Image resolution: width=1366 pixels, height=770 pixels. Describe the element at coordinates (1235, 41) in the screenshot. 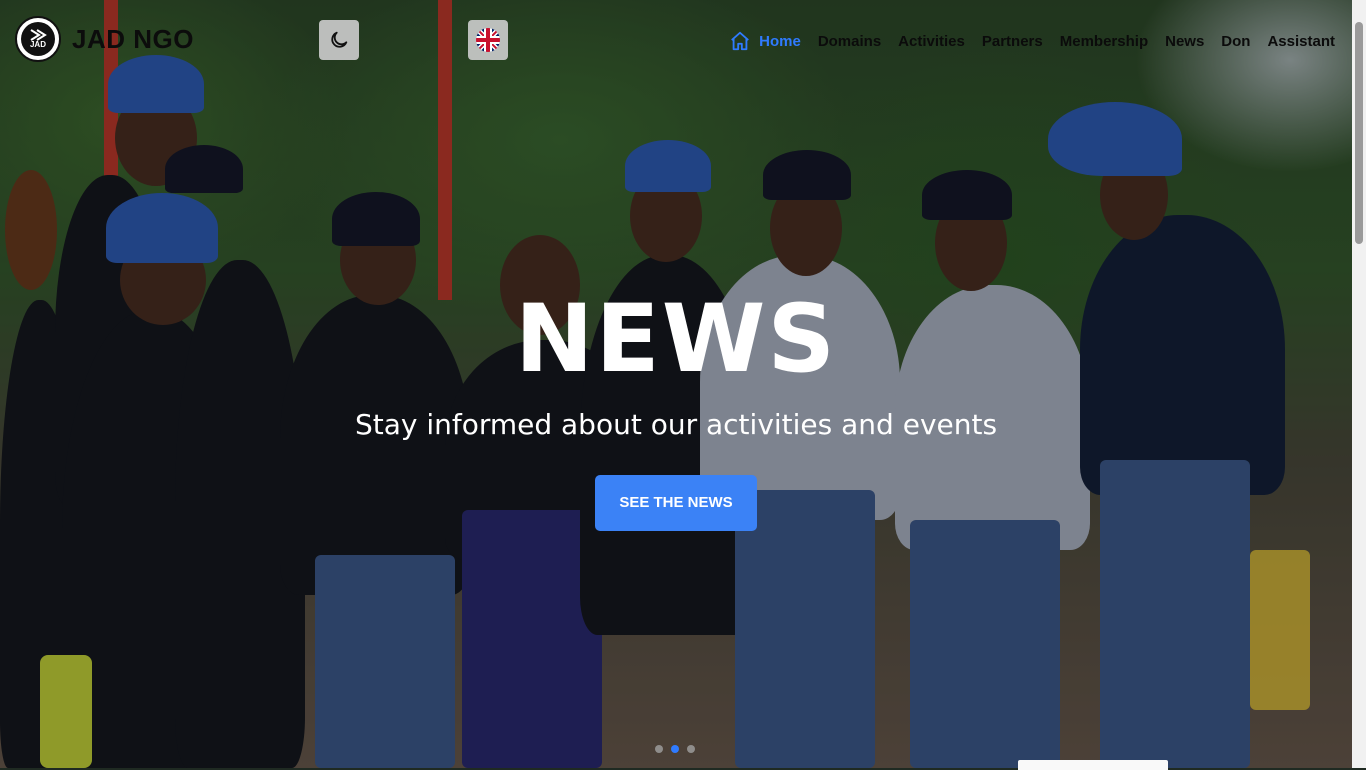

I see `nav-link-don: Don` at that location.